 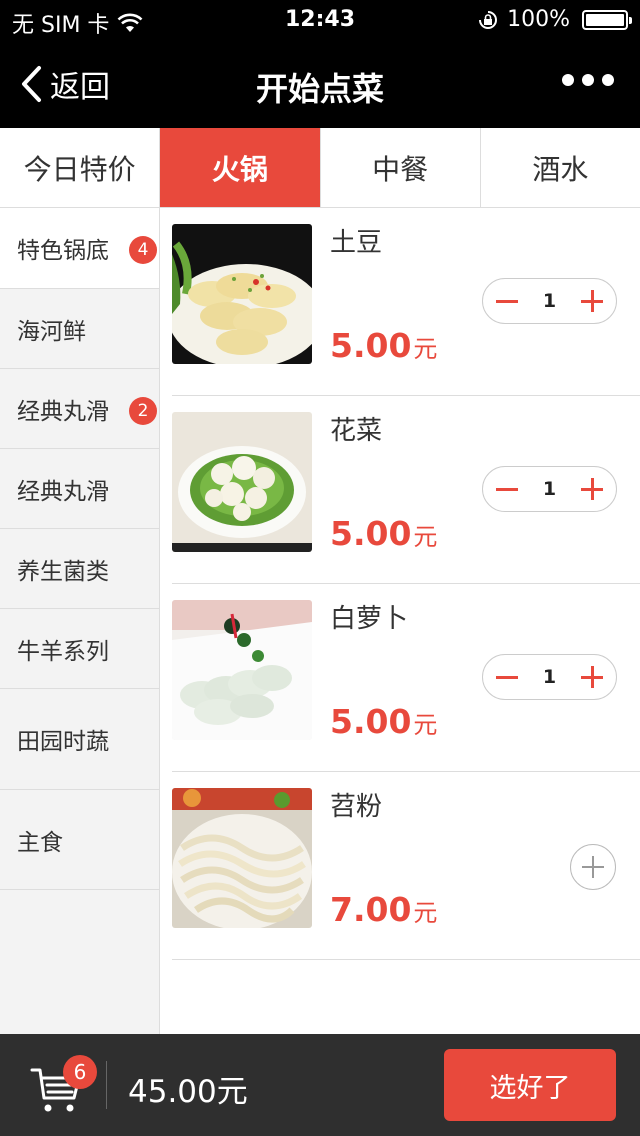 I want to click on dish-price: 7.00元, so click(x=383, y=909).